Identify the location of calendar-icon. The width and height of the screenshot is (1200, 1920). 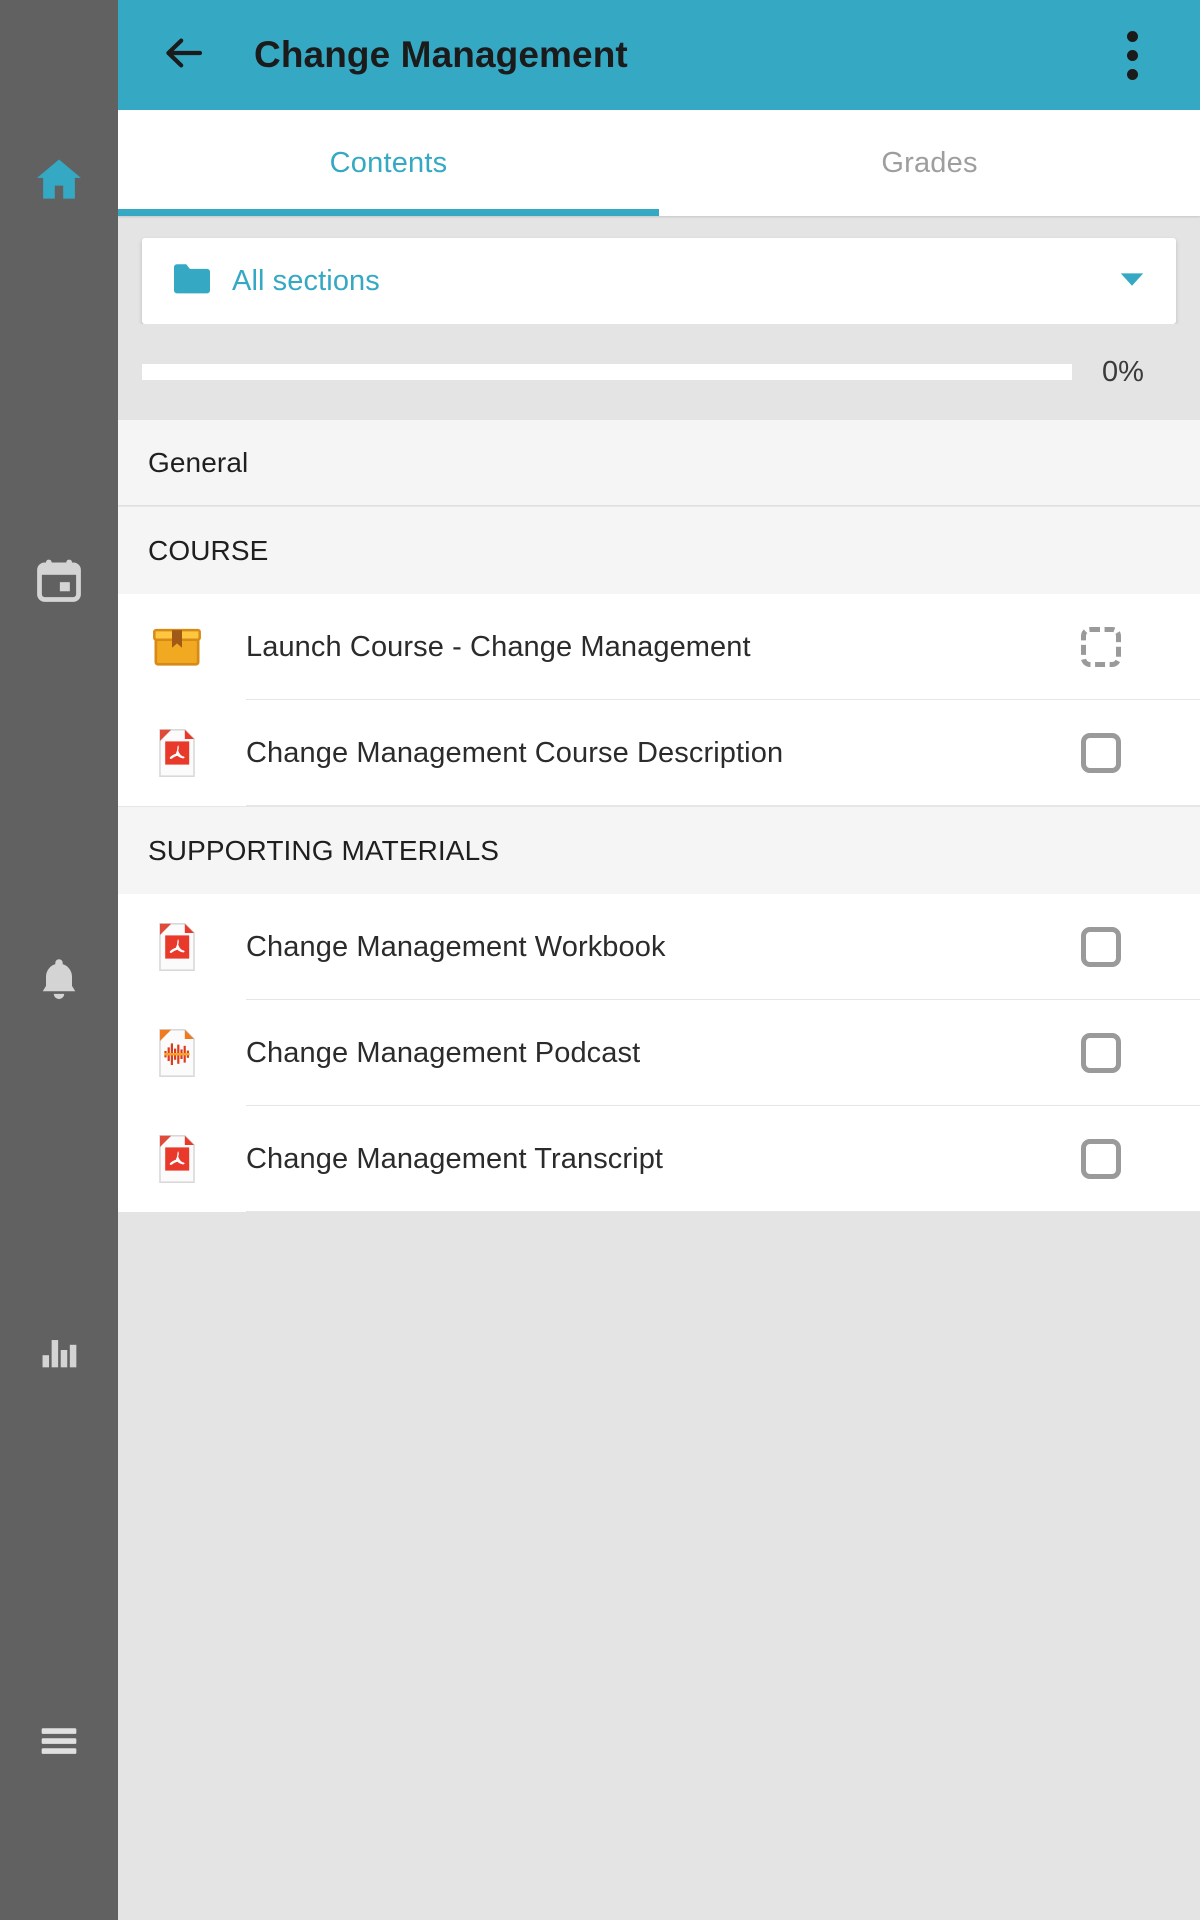
(59, 580).